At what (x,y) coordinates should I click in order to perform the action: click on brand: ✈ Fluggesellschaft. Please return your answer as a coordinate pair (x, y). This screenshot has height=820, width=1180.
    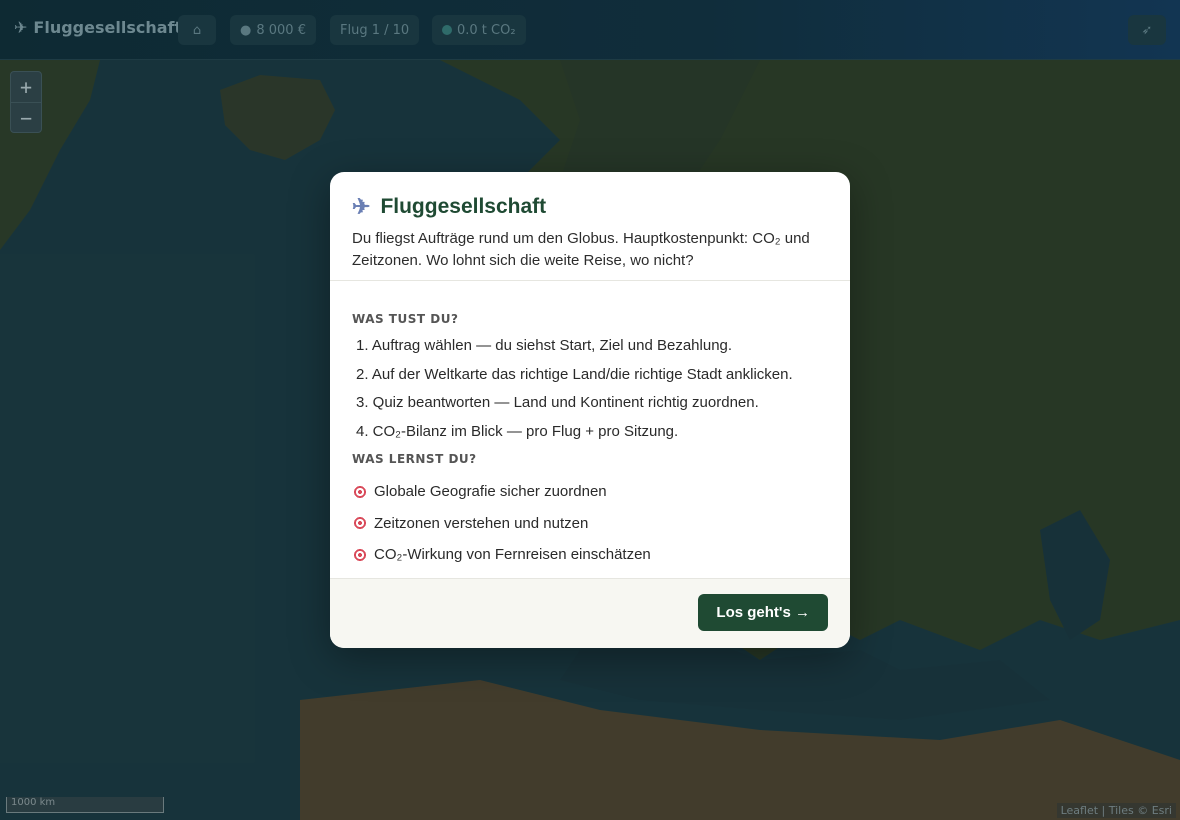
    Looking at the image, I should click on (98, 27).